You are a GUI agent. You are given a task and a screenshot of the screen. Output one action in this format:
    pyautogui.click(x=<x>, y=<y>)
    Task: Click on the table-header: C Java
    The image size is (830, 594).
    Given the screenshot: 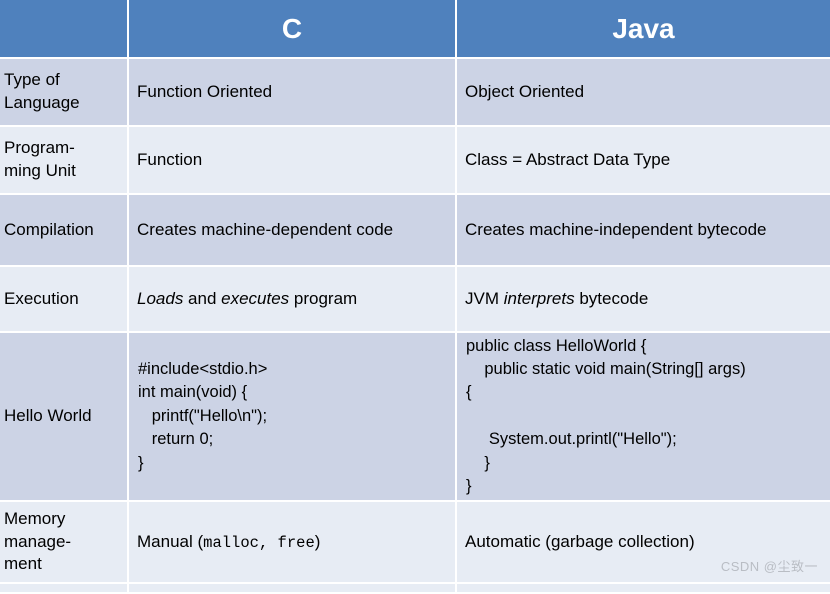 What is the action you would take?
    pyautogui.click(x=415, y=29)
    